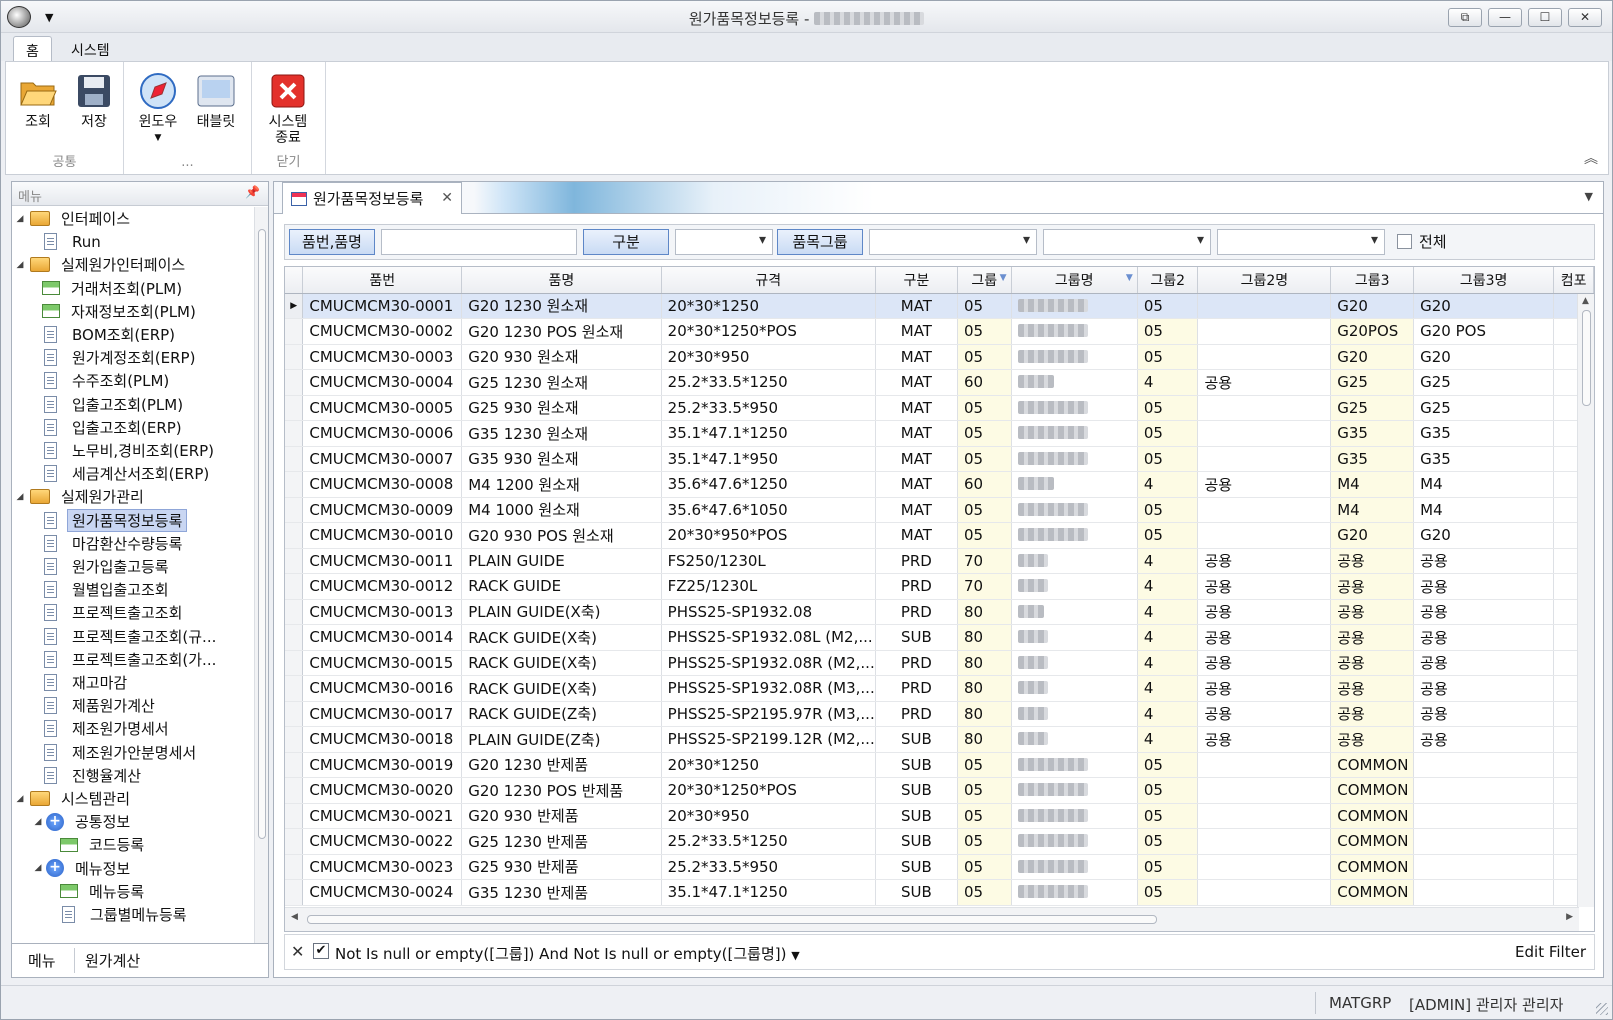  Describe the element at coordinates (984, 280) in the screenshot. I see `column-header: 그룹 ▼` at that location.